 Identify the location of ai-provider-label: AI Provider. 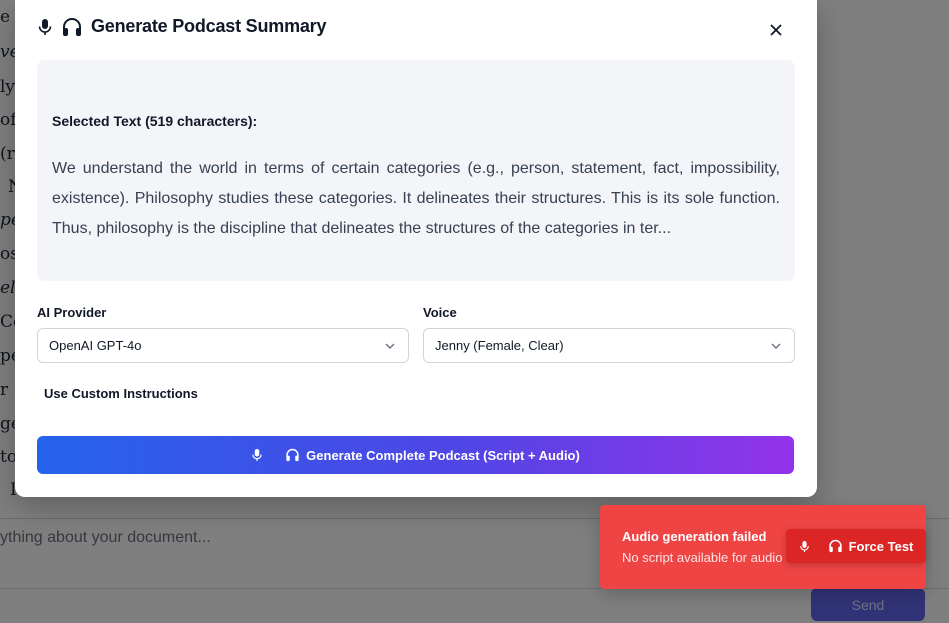
(72, 312).